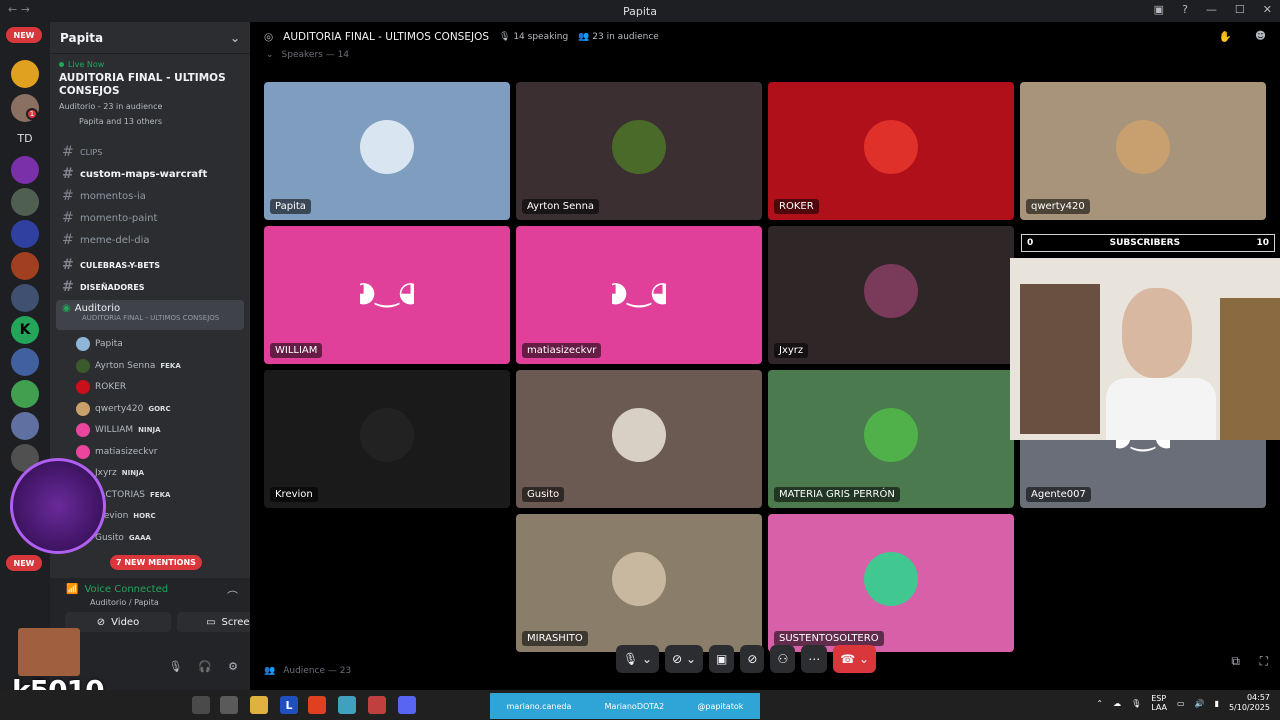 This screenshot has width=1280, height=720. Describe the element at coordinates (639, 583) in the screenshot. I see `speaker-tile: MIRASHITO` at that location.